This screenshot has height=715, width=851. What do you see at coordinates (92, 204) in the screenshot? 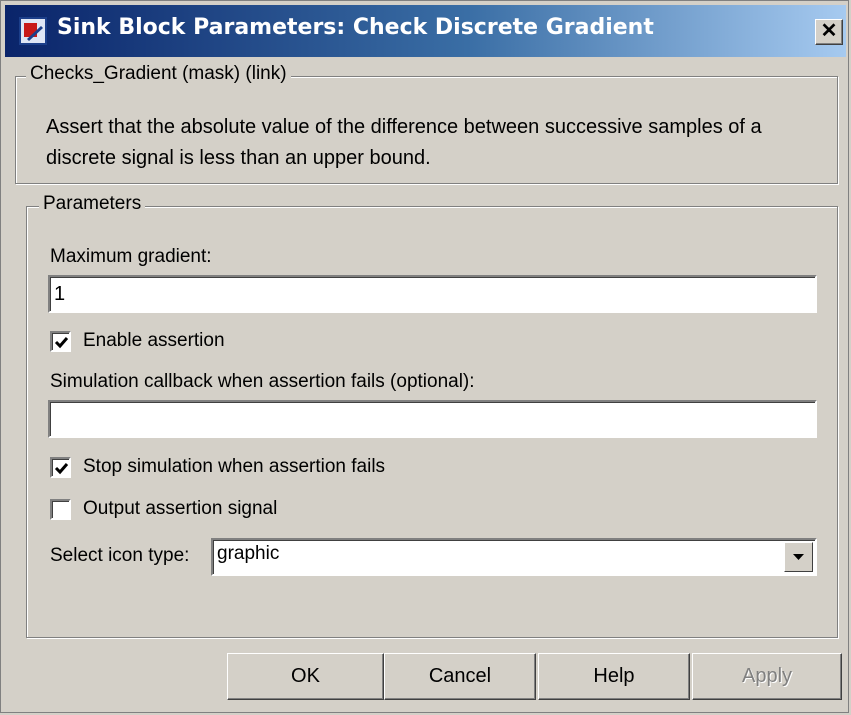
I see `parameters-group-legend: Parameters` at bounding box center [92, 204].